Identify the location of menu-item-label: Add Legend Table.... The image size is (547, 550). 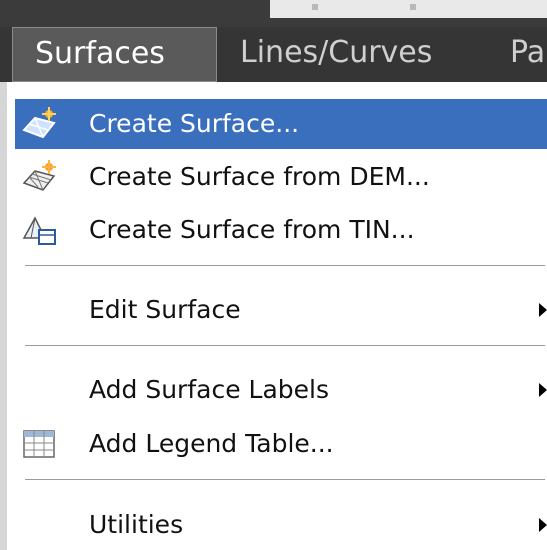
(211, 443).